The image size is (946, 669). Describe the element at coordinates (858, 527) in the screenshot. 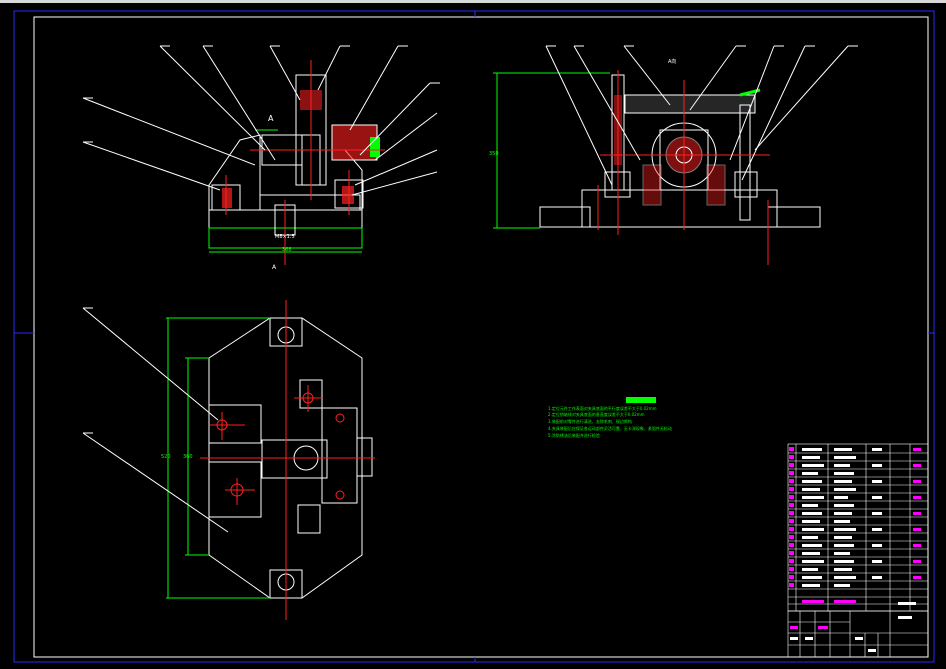

I see `parts-list-table` at that location.